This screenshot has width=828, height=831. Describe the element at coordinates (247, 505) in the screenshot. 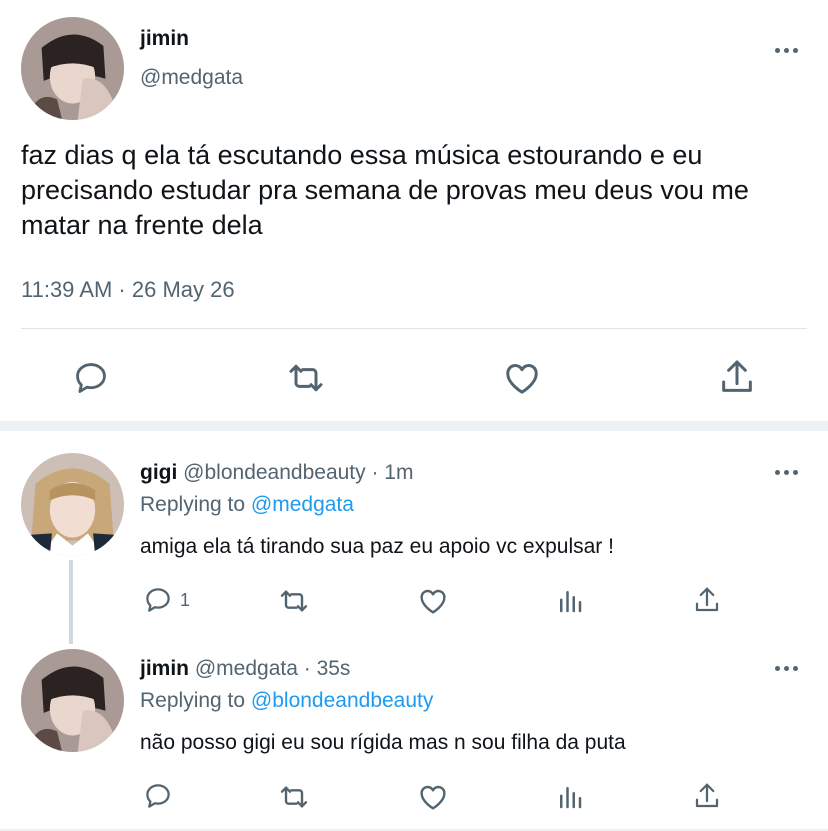

I see `replying-to: Replying to @medgata` at that location.